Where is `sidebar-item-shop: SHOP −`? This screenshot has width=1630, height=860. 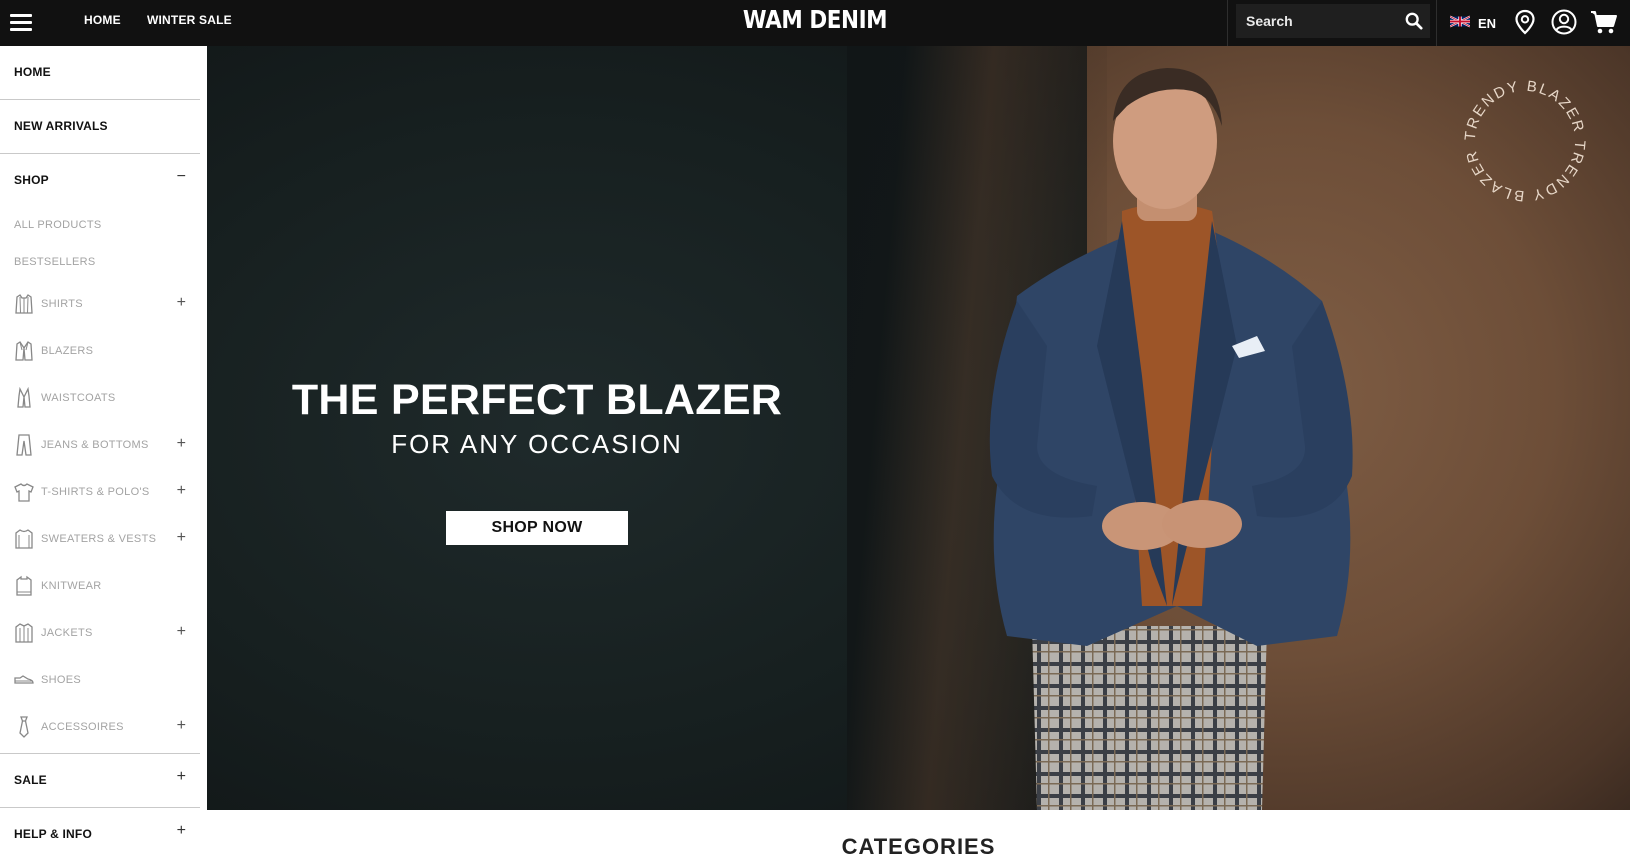
sidebar-item-shop: SHOP − is located at coordinates (100, 181).